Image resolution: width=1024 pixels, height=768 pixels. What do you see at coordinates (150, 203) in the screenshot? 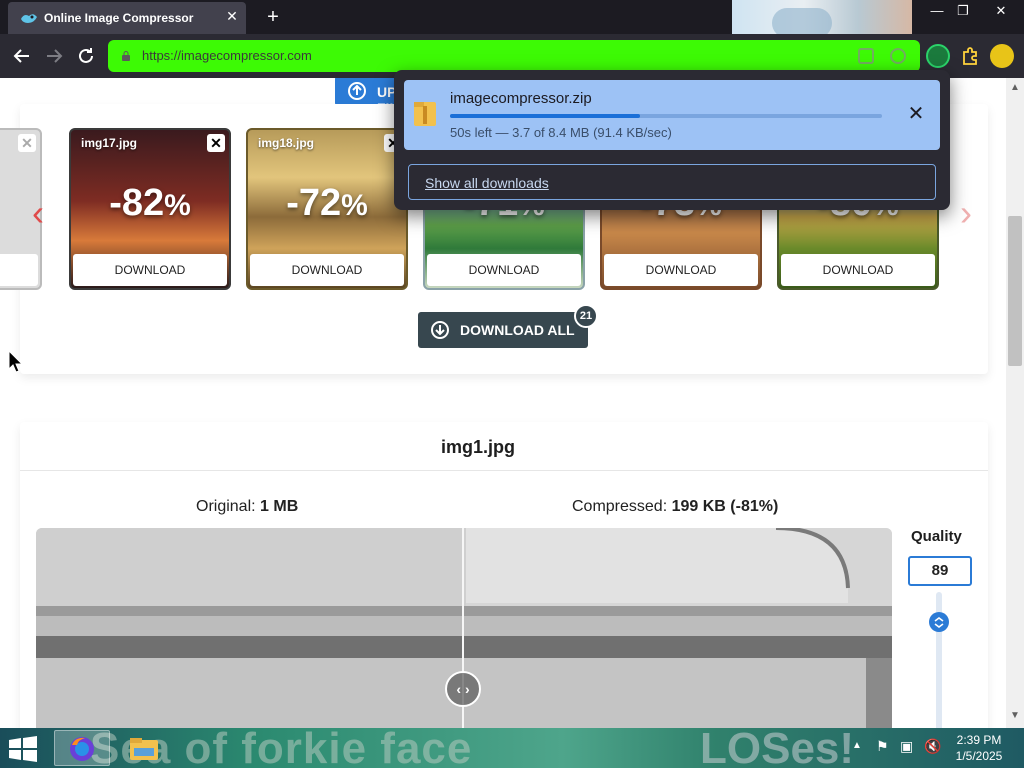
I see `compression-percent: -82%` at bounding box center [150, 203].